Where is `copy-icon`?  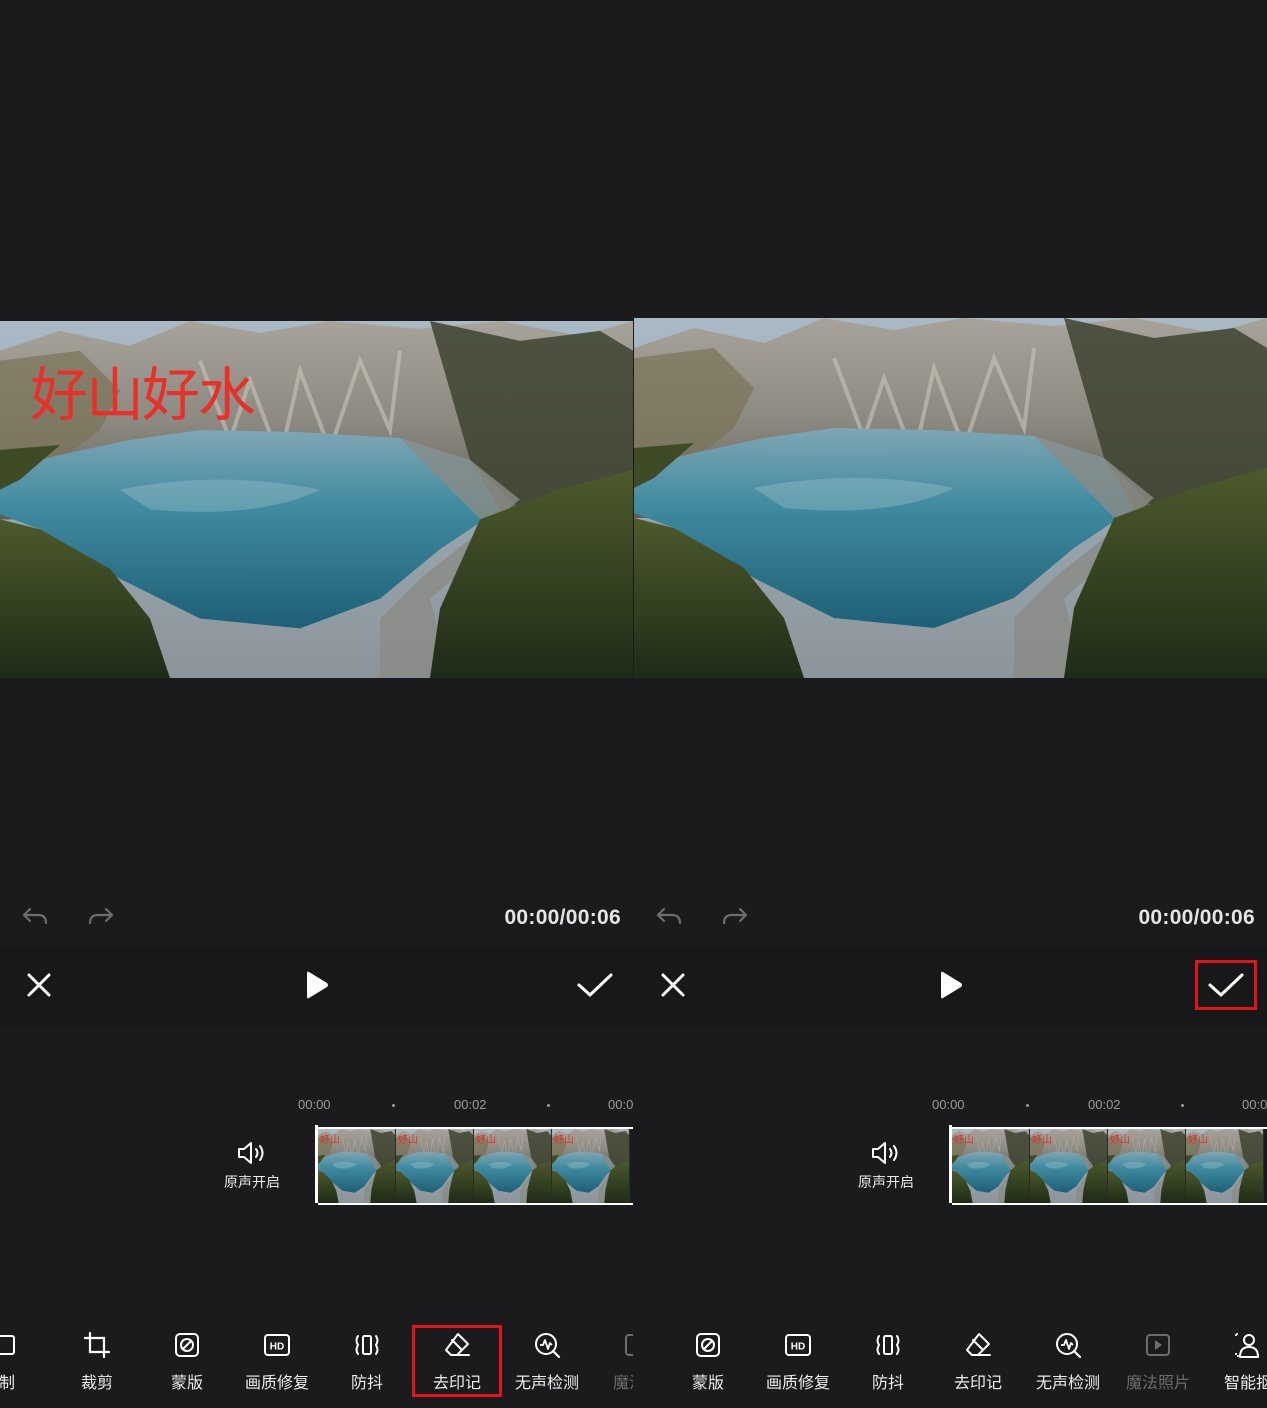
copy-icon is located at coordinates (7, 1345).